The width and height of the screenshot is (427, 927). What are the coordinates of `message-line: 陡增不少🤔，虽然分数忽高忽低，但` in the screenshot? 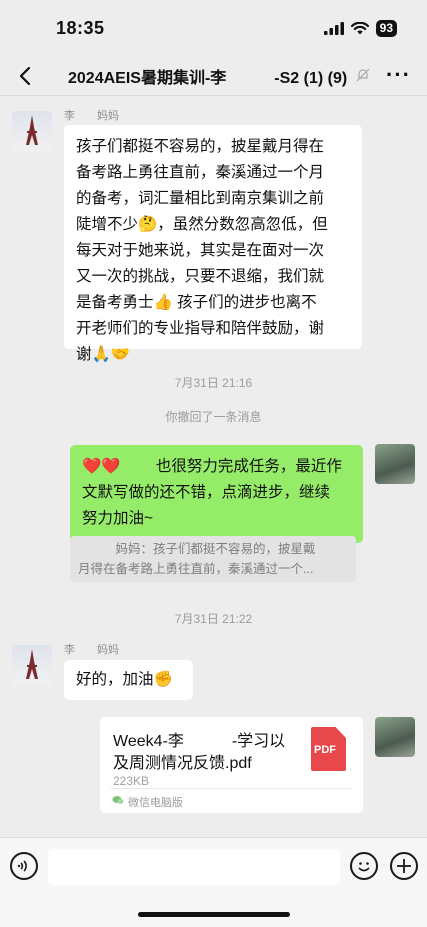 It's located at (202, 224).